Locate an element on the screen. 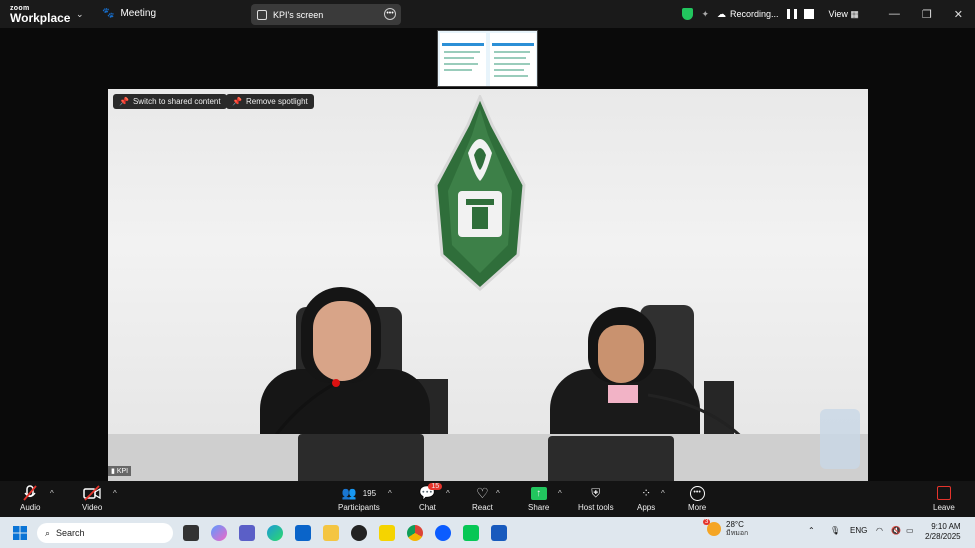 This screenshot has height=548, width=975. more-label: More is located at coordinates (697, 507).